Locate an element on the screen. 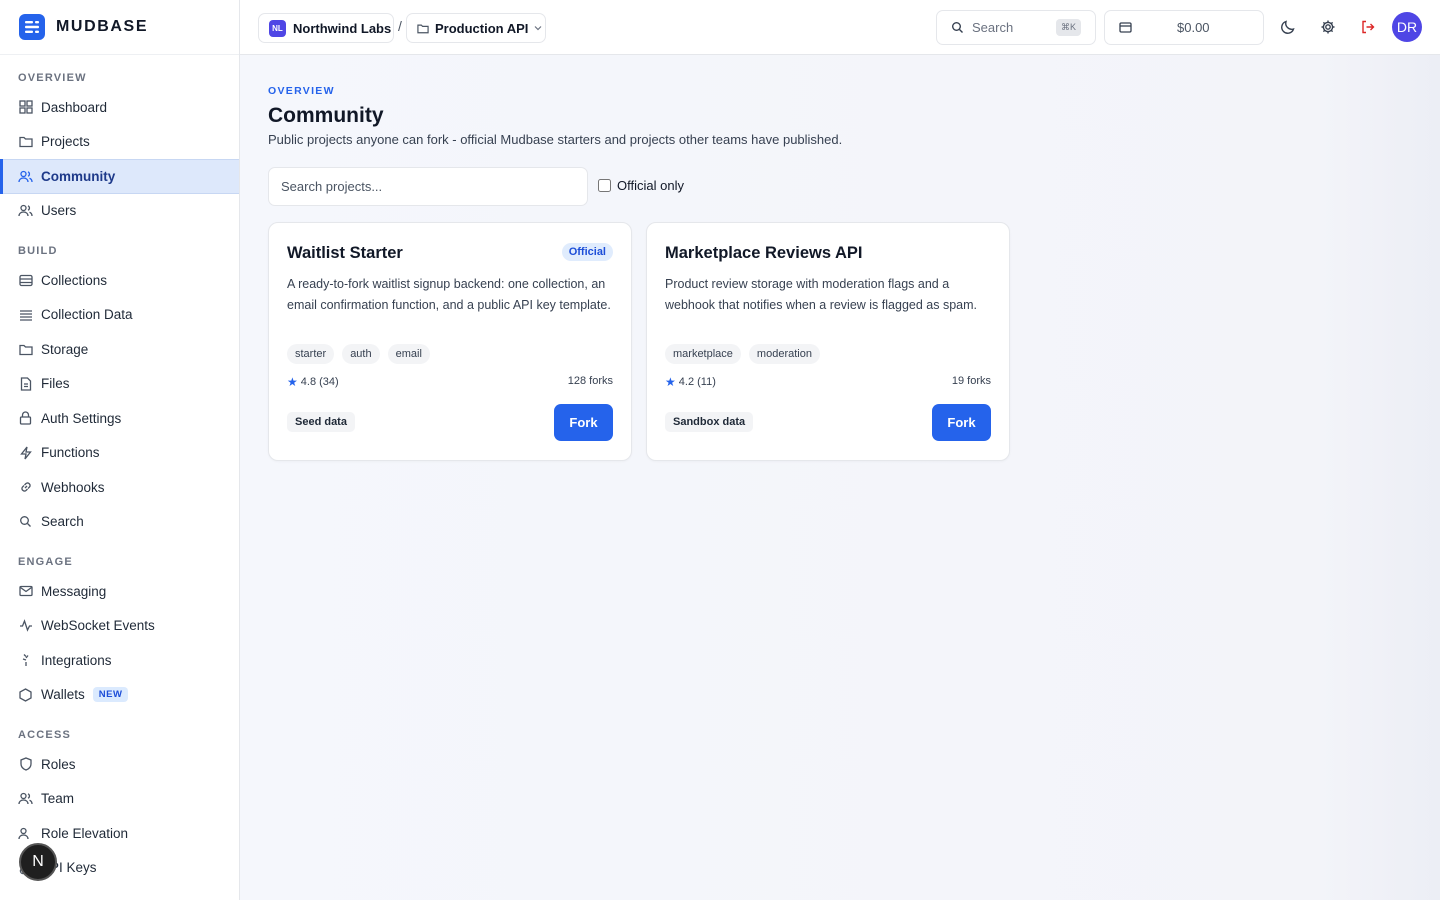  brand: MUDBASE is located at coordinates (119, 27).